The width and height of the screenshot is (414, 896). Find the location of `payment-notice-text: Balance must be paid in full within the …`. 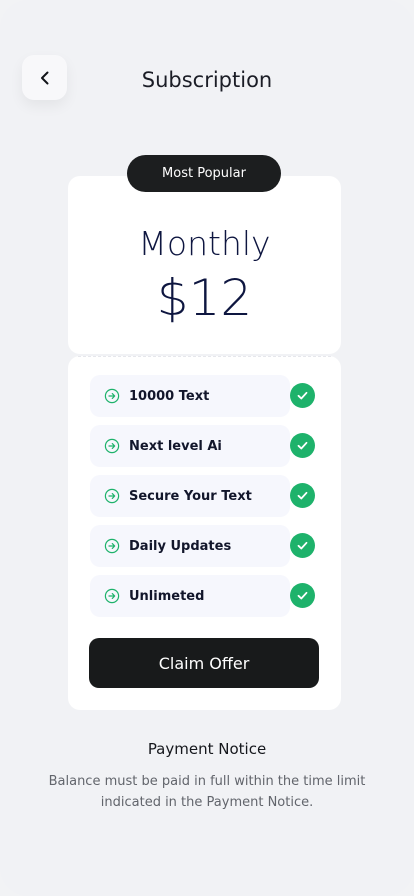

payment-notice-text: Balance must be paid in full within the … is located at coordinates (207, 792).